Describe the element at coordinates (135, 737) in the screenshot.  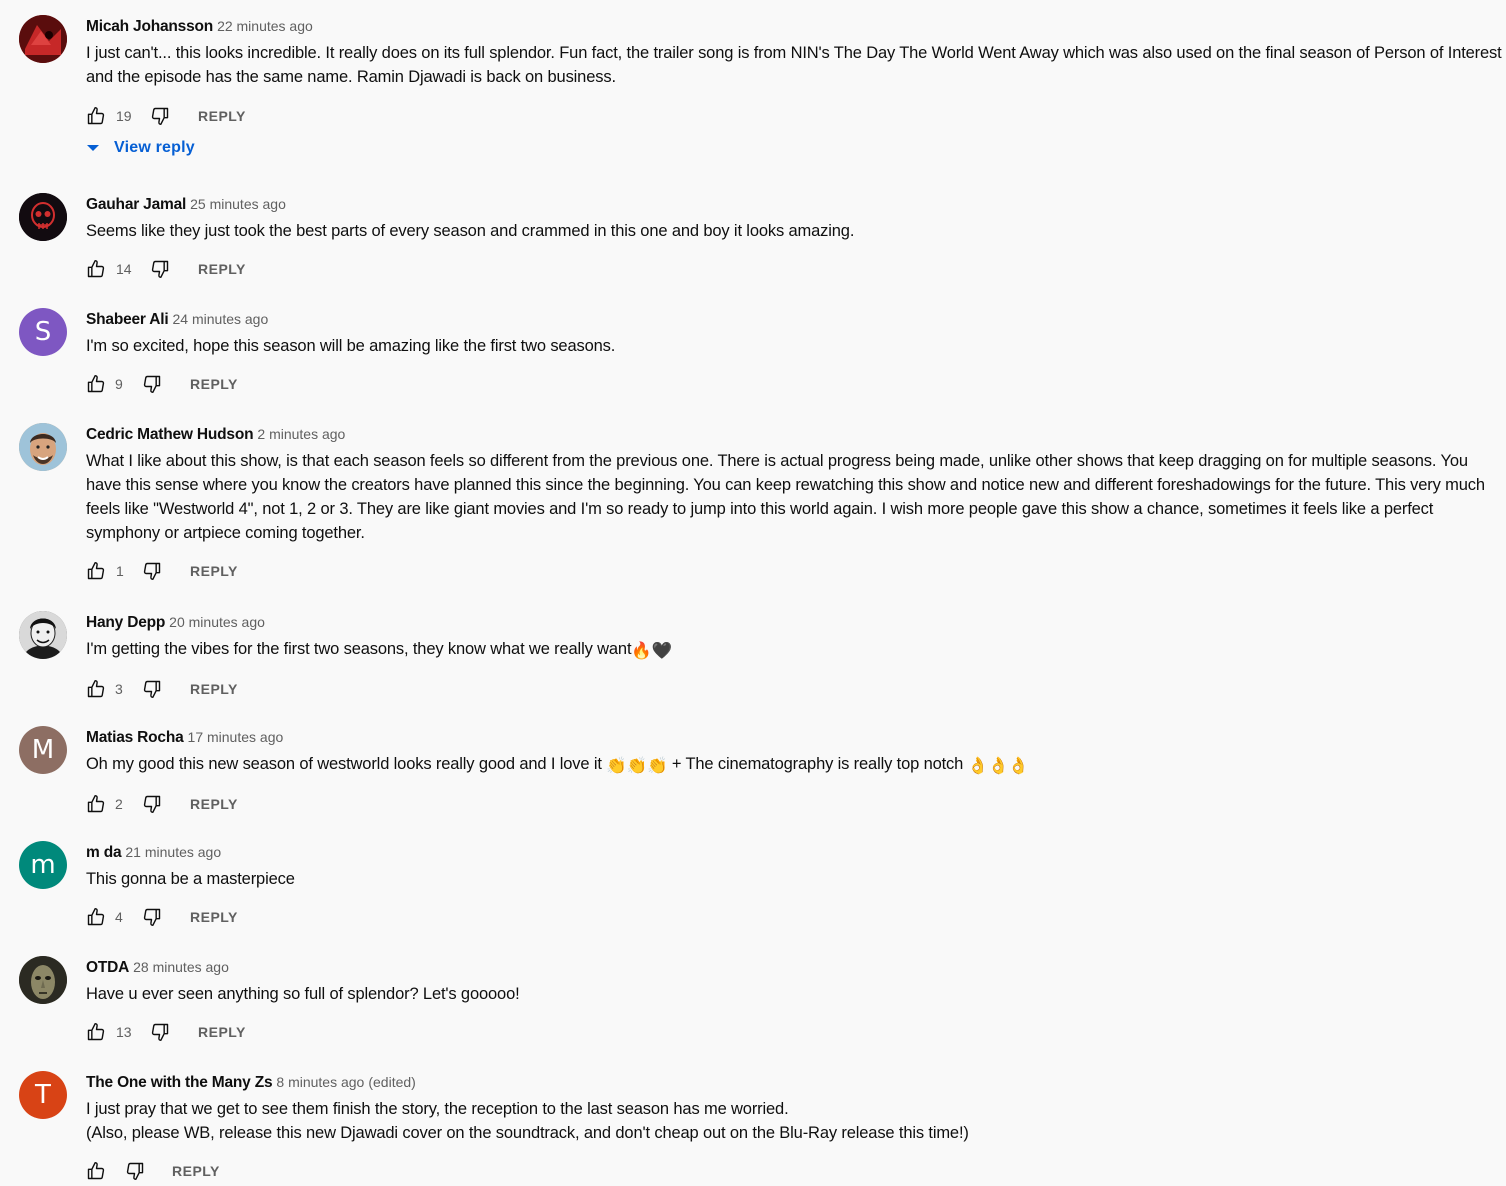
I see `comment-author: Matias Rocha` at that location.